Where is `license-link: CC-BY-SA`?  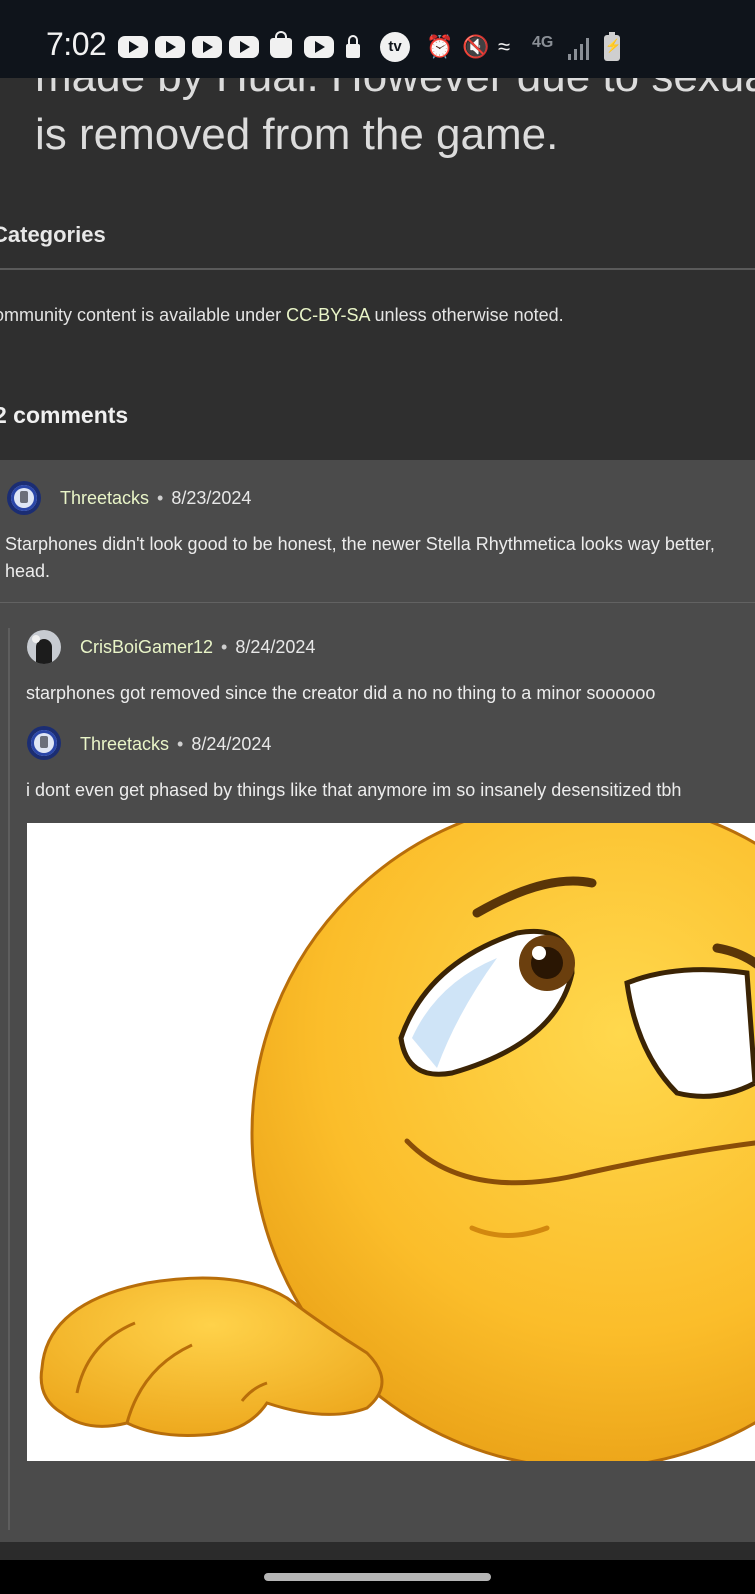 license-link: CC-BY-SA is located at coordinates (327, 315).